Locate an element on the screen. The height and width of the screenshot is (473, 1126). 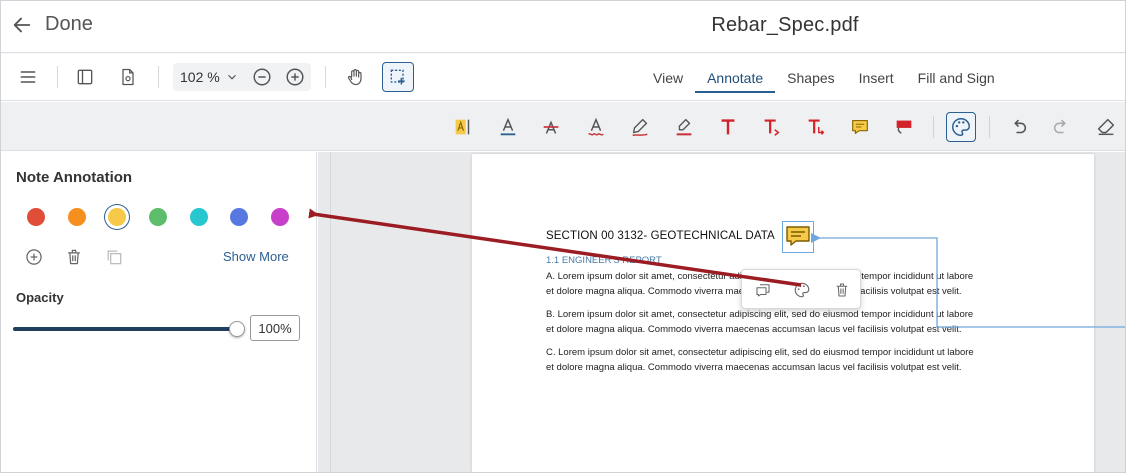
annotation-context-popup is located at coordinates (801, 289).